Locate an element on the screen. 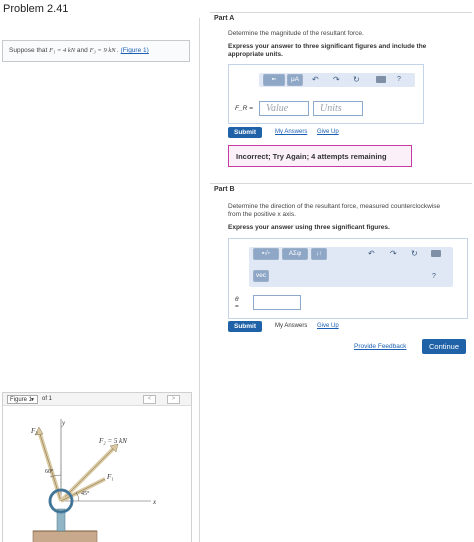 The image size is (474, 542). figure-prev-button: < is located at coordinates (149, 399).